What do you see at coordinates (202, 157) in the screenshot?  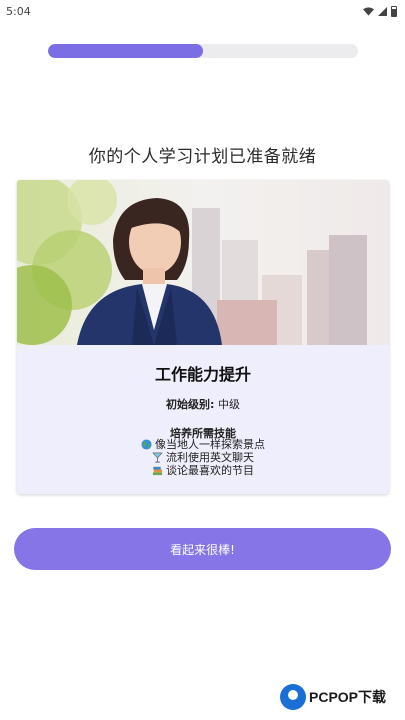 I see `page-title: 你的个人学习计划已准备就绪` at bounding box center [202, 157].